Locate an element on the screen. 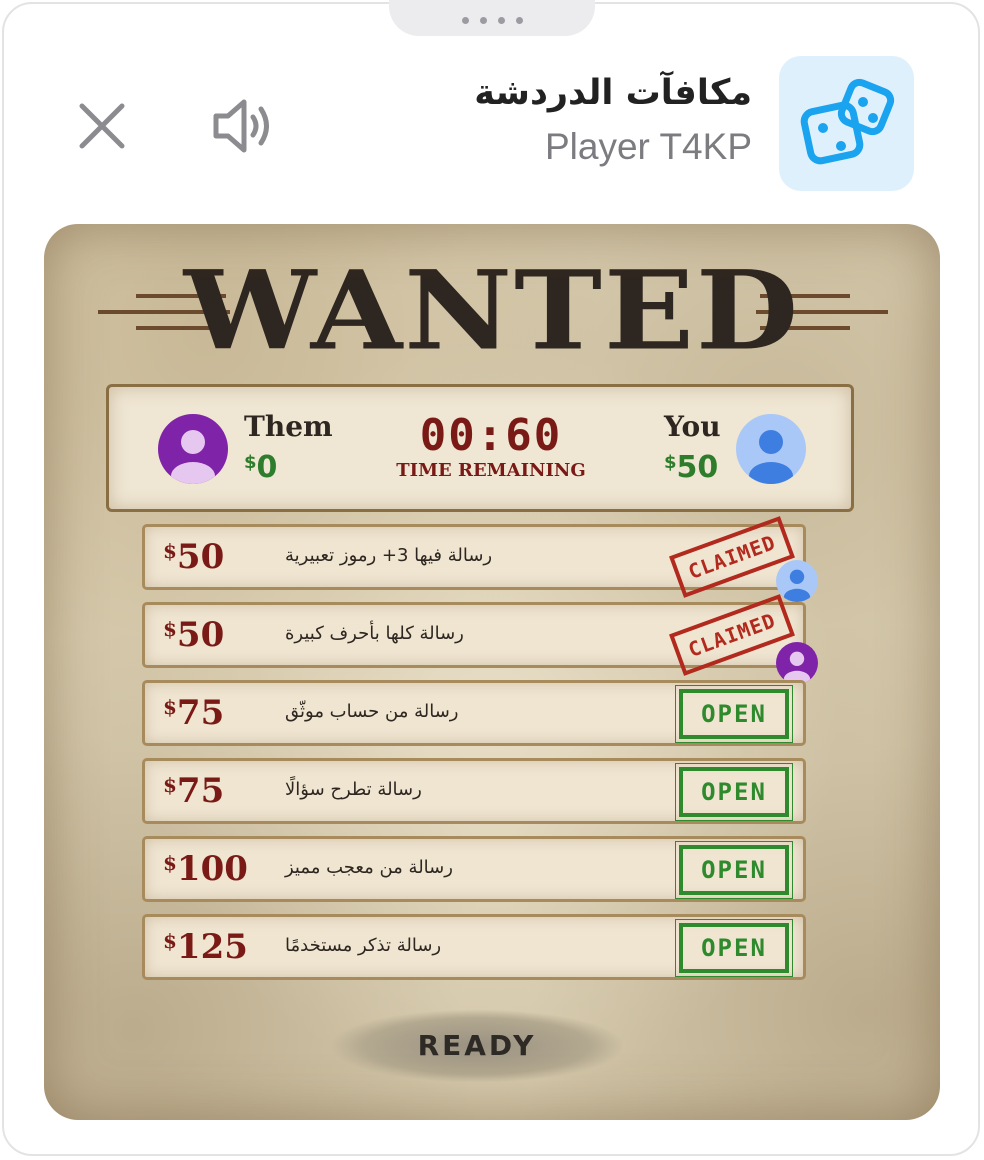  ready-button: READY is located at coordinates (477, 1046).